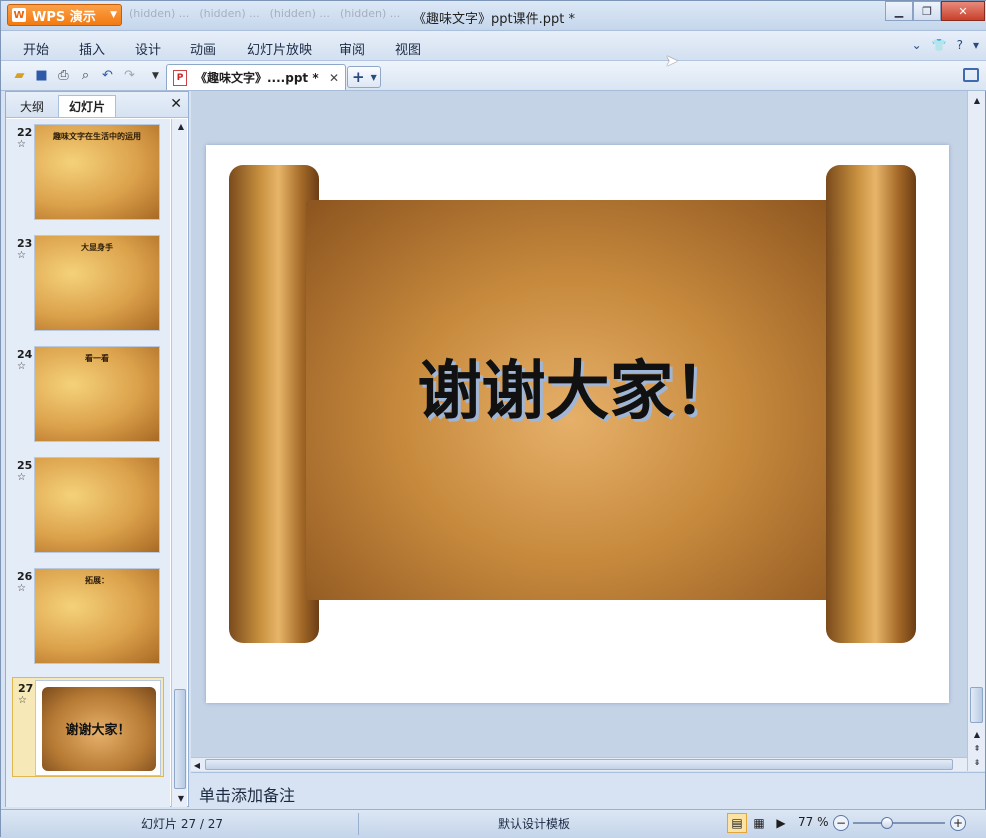 This screenshot has height=838, width=986. What do you see at coordinates (64, 15) in the screenshot?
I see `wps-menu-button: W WPS 演示 ▼` at bounding box center [64, 15].